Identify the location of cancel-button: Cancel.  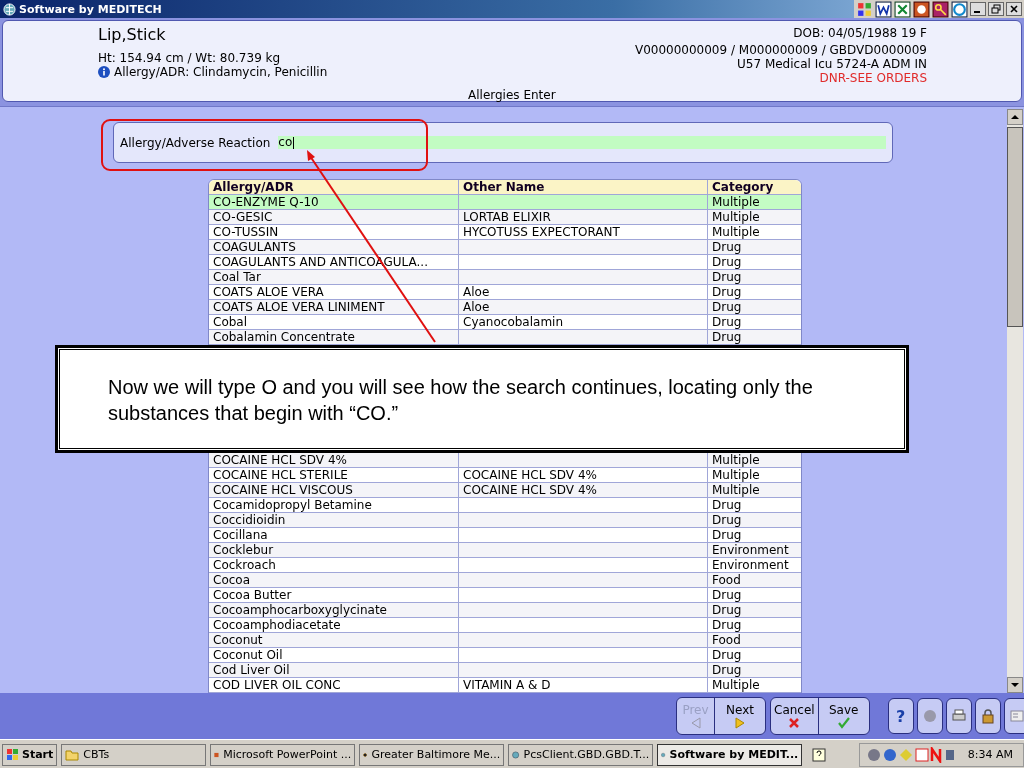
(795, 716).